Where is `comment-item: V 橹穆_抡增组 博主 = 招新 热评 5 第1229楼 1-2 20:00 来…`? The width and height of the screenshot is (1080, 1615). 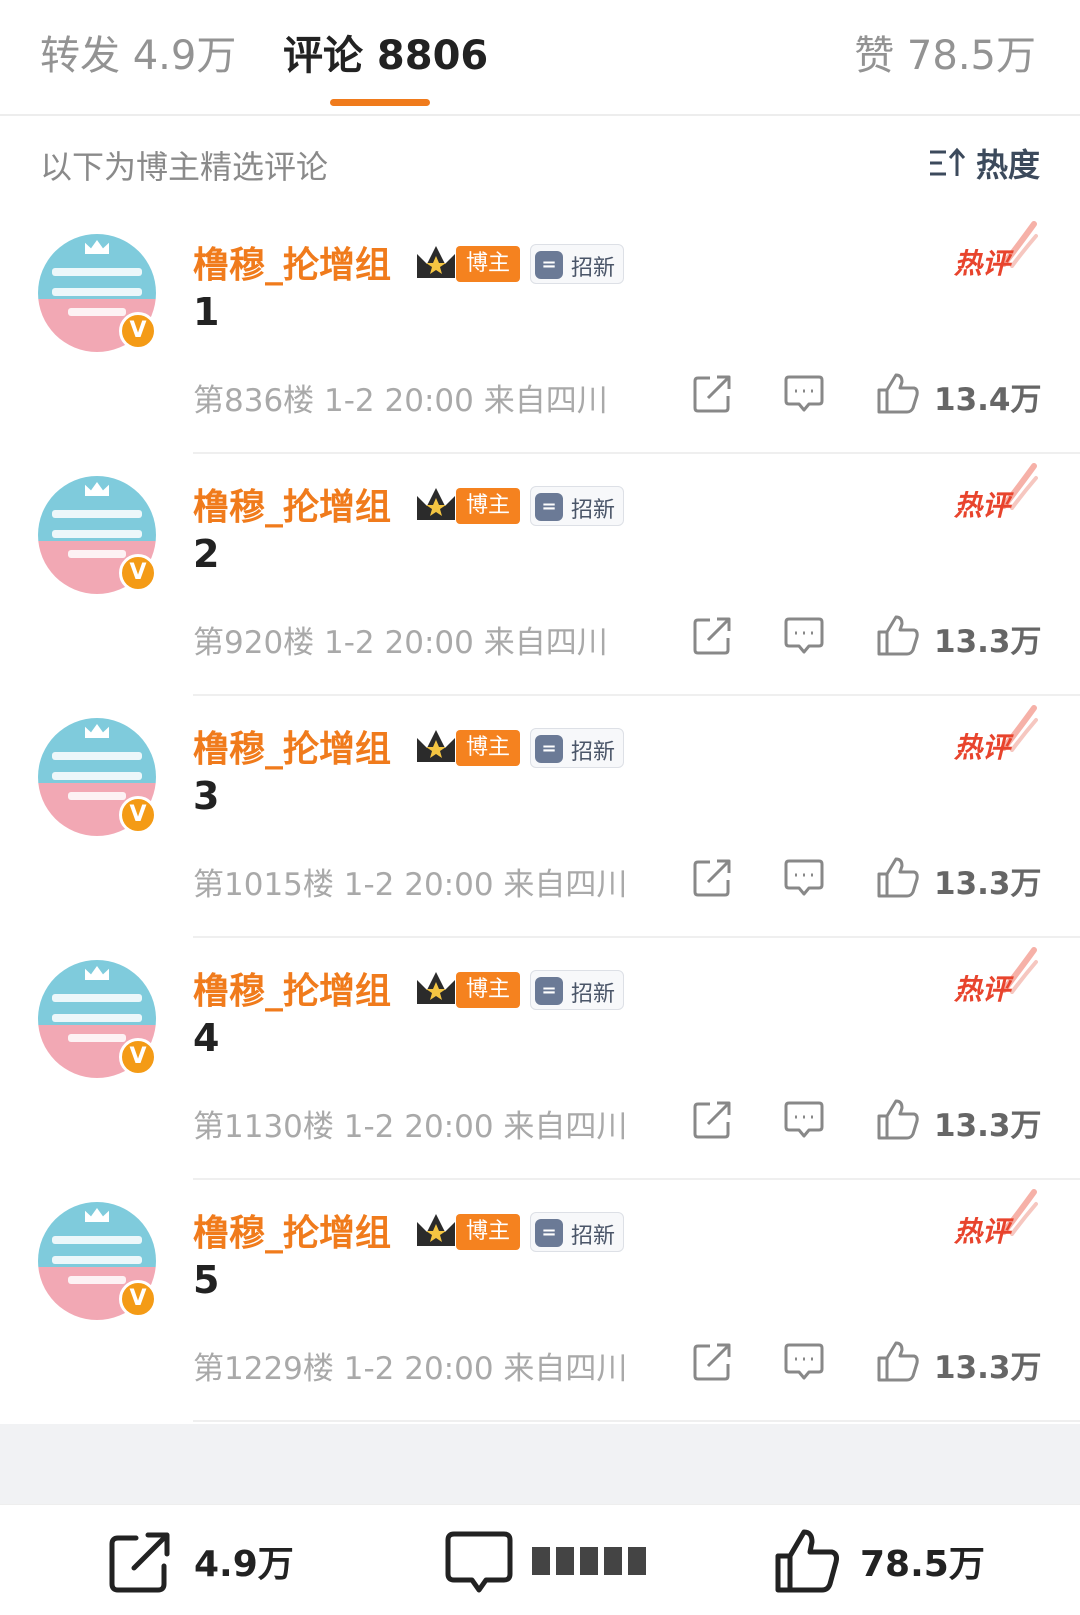 comment-item: V 橹穆_抡增组 博主 = 招新 热评 5 第1229楼 1-2 20:00 来… is located at coordinates (540, 1301).